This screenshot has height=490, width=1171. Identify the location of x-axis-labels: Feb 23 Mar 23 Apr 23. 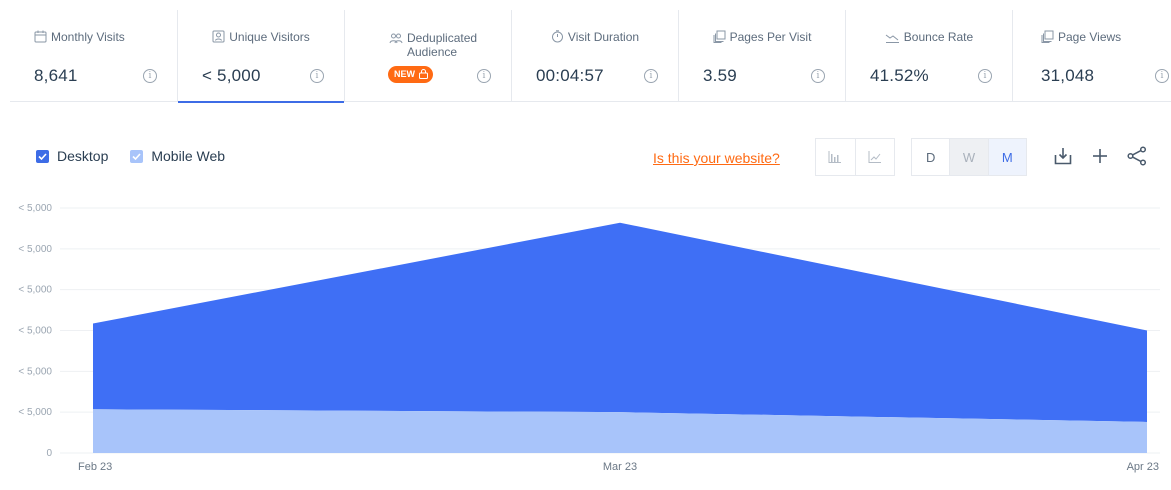
(618, 467).